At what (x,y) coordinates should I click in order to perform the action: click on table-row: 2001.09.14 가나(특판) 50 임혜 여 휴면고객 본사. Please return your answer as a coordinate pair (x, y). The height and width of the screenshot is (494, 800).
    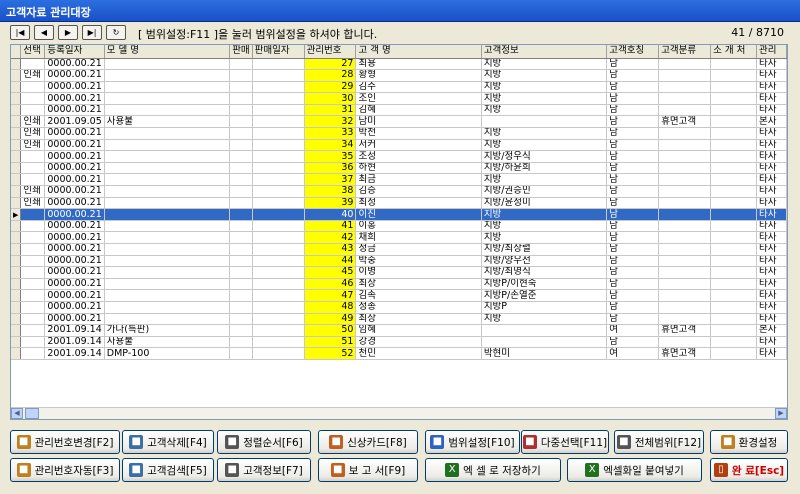
    Looking at the image, I should click on (399, 330).